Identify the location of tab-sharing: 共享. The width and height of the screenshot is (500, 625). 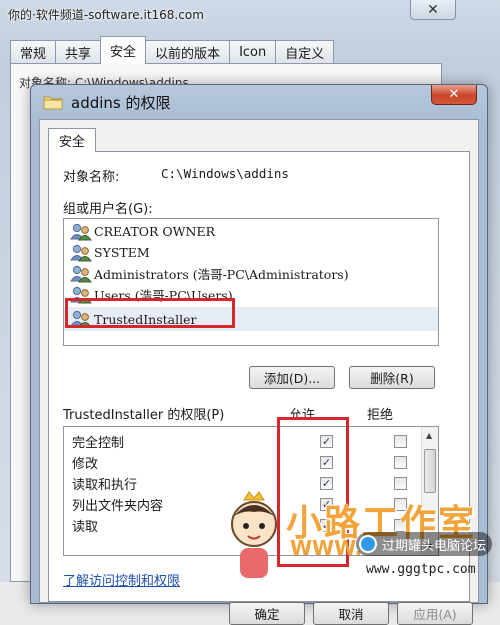
(78, 52).